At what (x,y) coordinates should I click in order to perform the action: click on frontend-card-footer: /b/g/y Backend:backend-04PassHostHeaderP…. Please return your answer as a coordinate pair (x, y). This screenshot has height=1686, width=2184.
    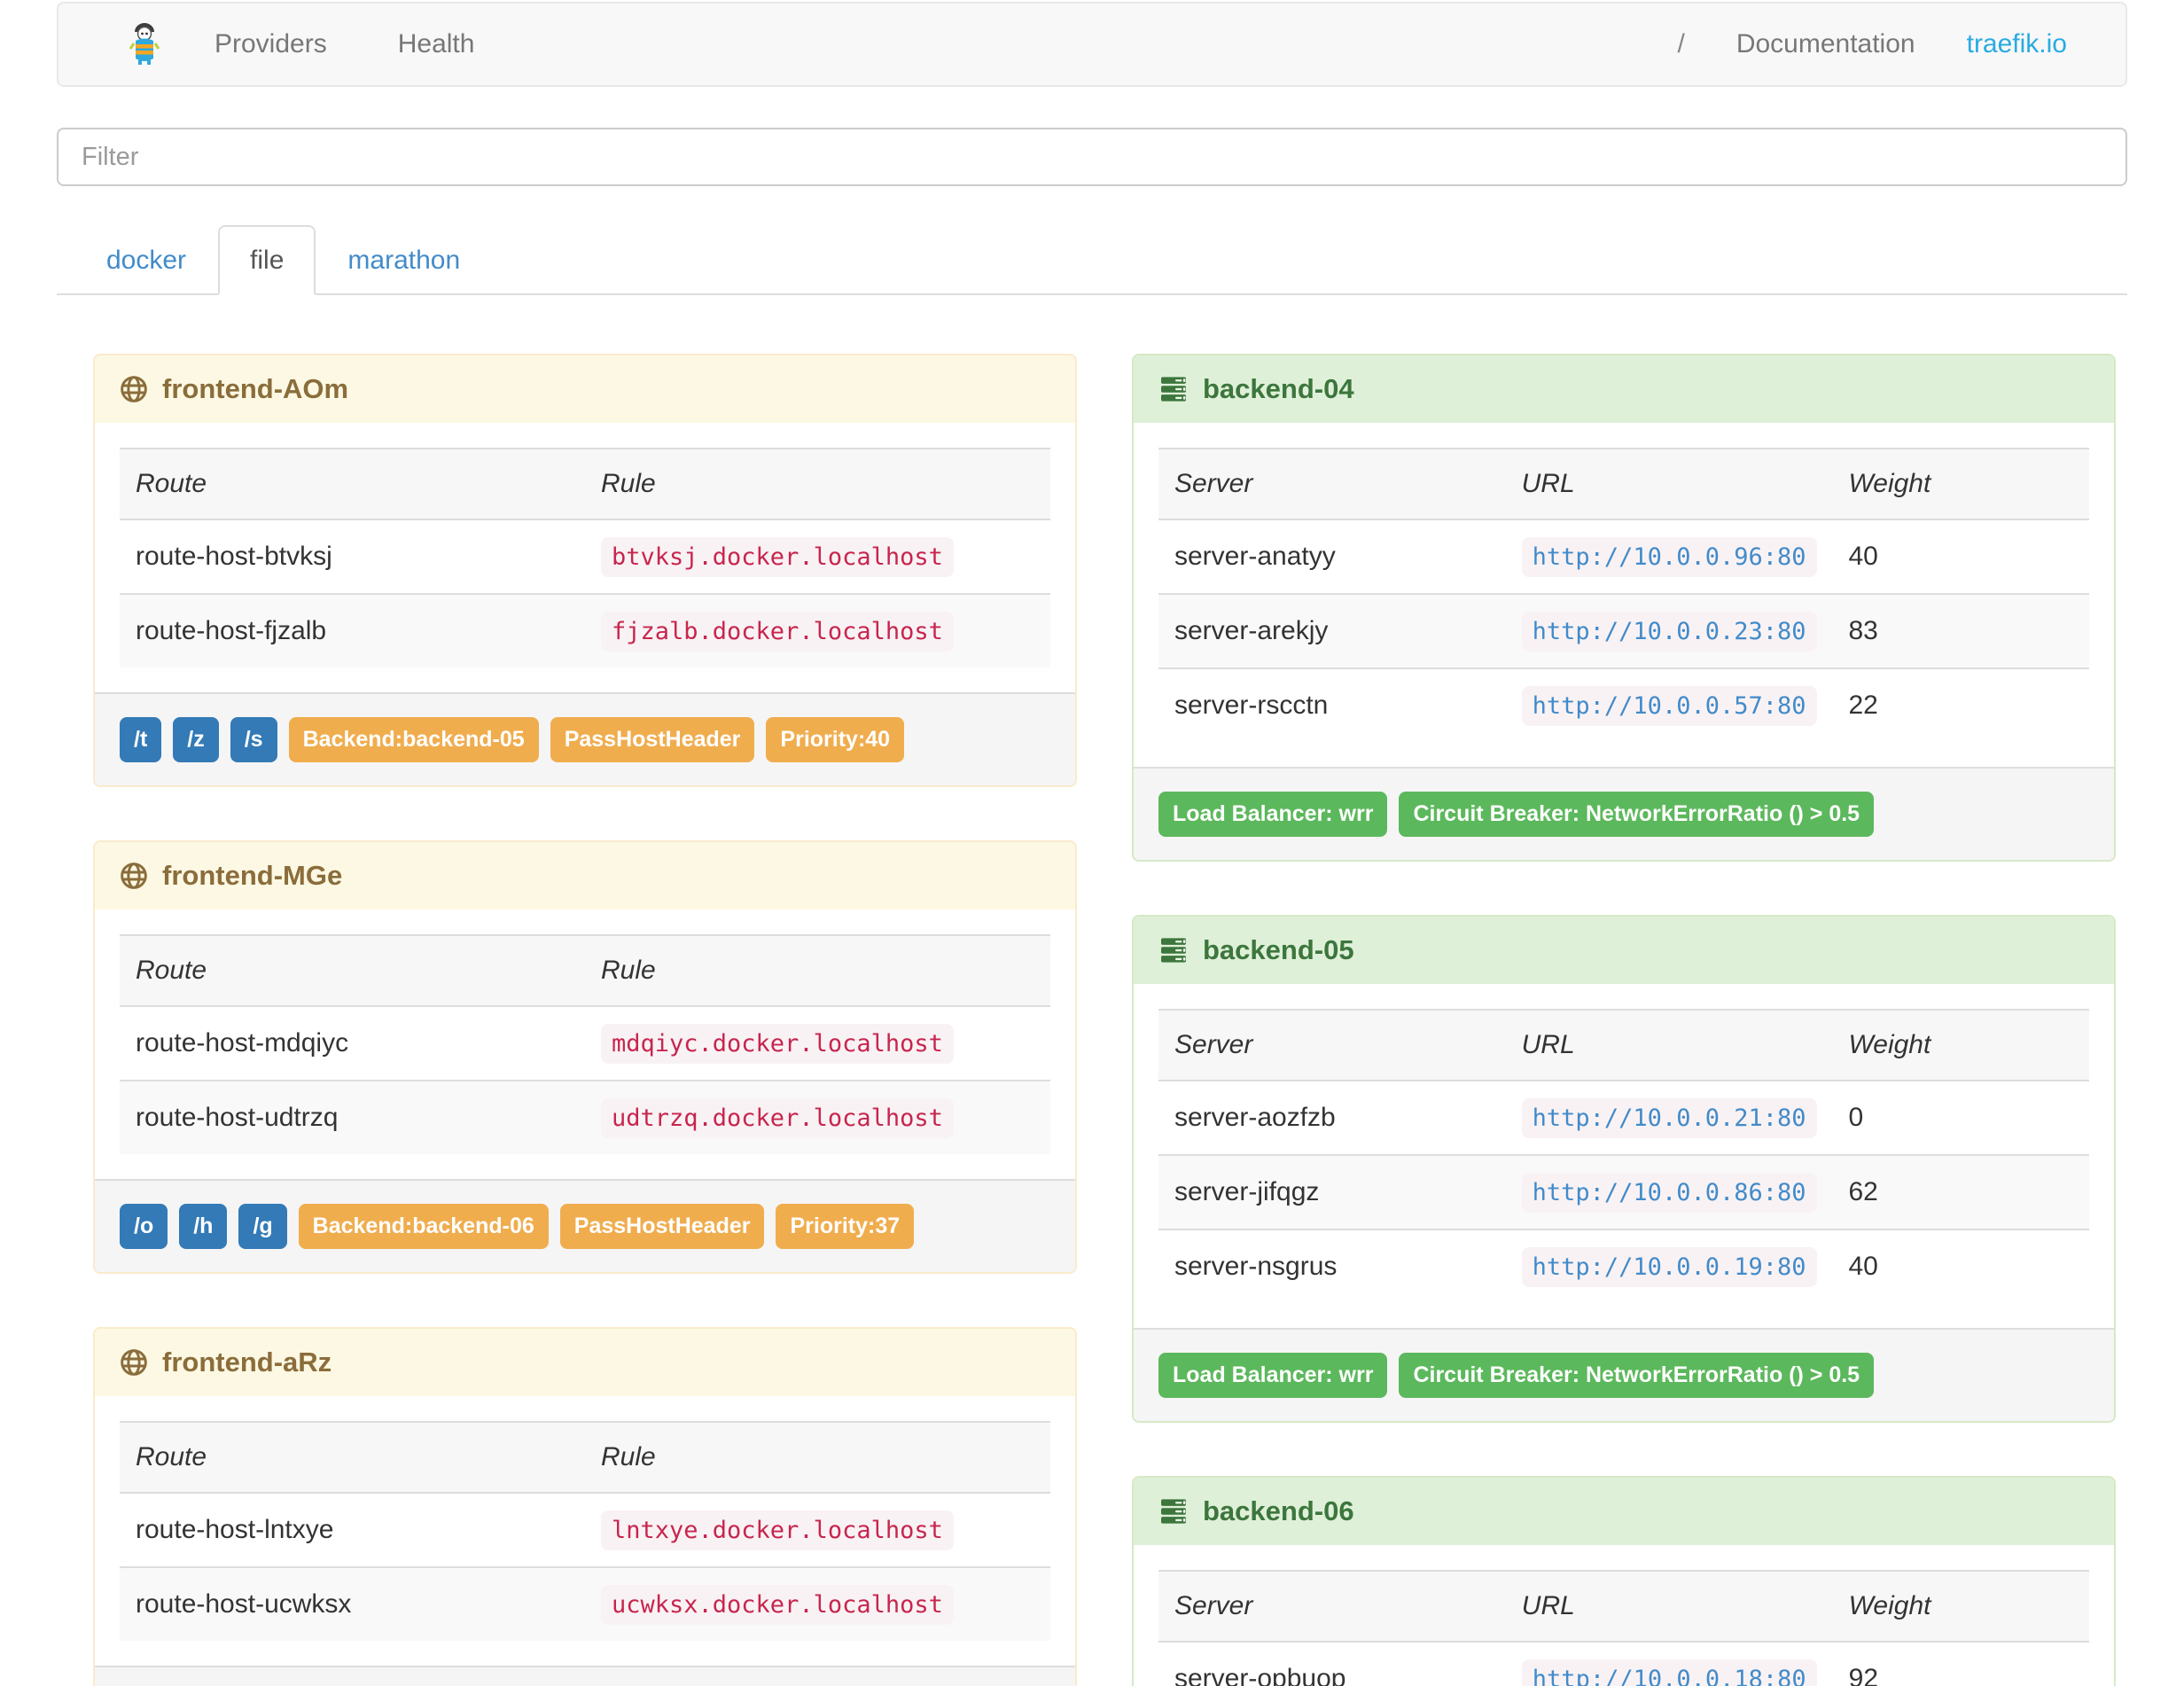
    Looking at the image, I should click on (585, 1676).